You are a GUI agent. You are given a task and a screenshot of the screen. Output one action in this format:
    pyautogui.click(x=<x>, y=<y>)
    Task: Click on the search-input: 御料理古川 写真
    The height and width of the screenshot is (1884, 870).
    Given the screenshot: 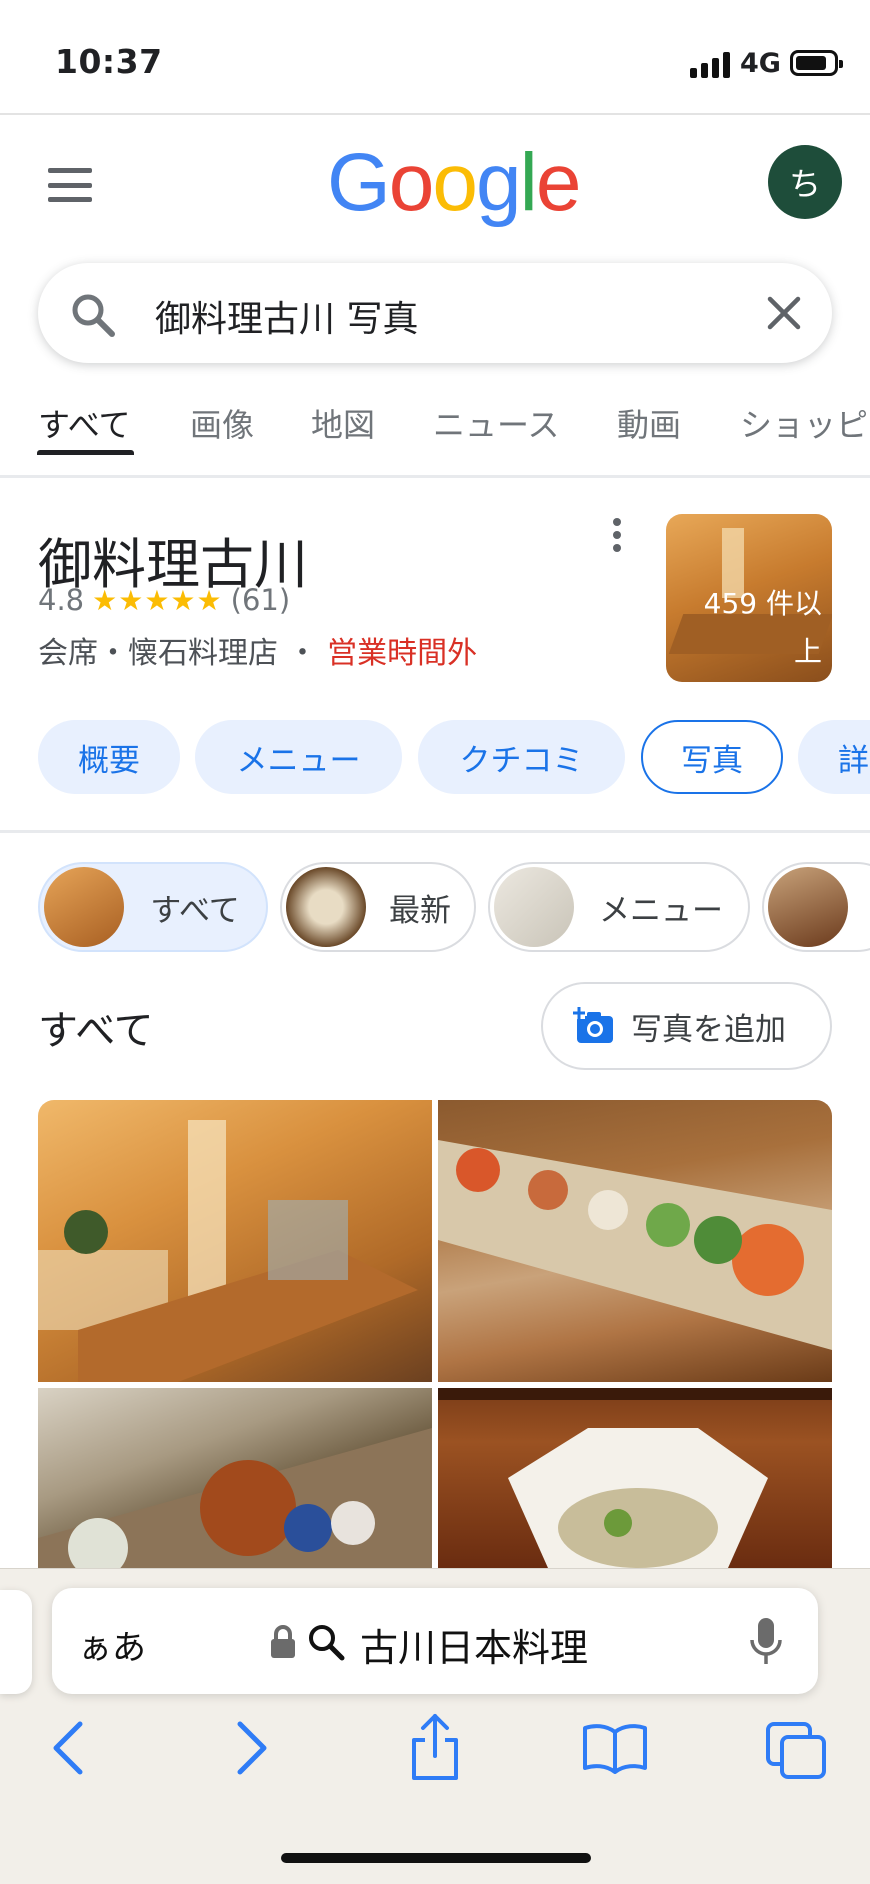 What is the action you would take?
    pyautogui.click(x=286, y=316)
    